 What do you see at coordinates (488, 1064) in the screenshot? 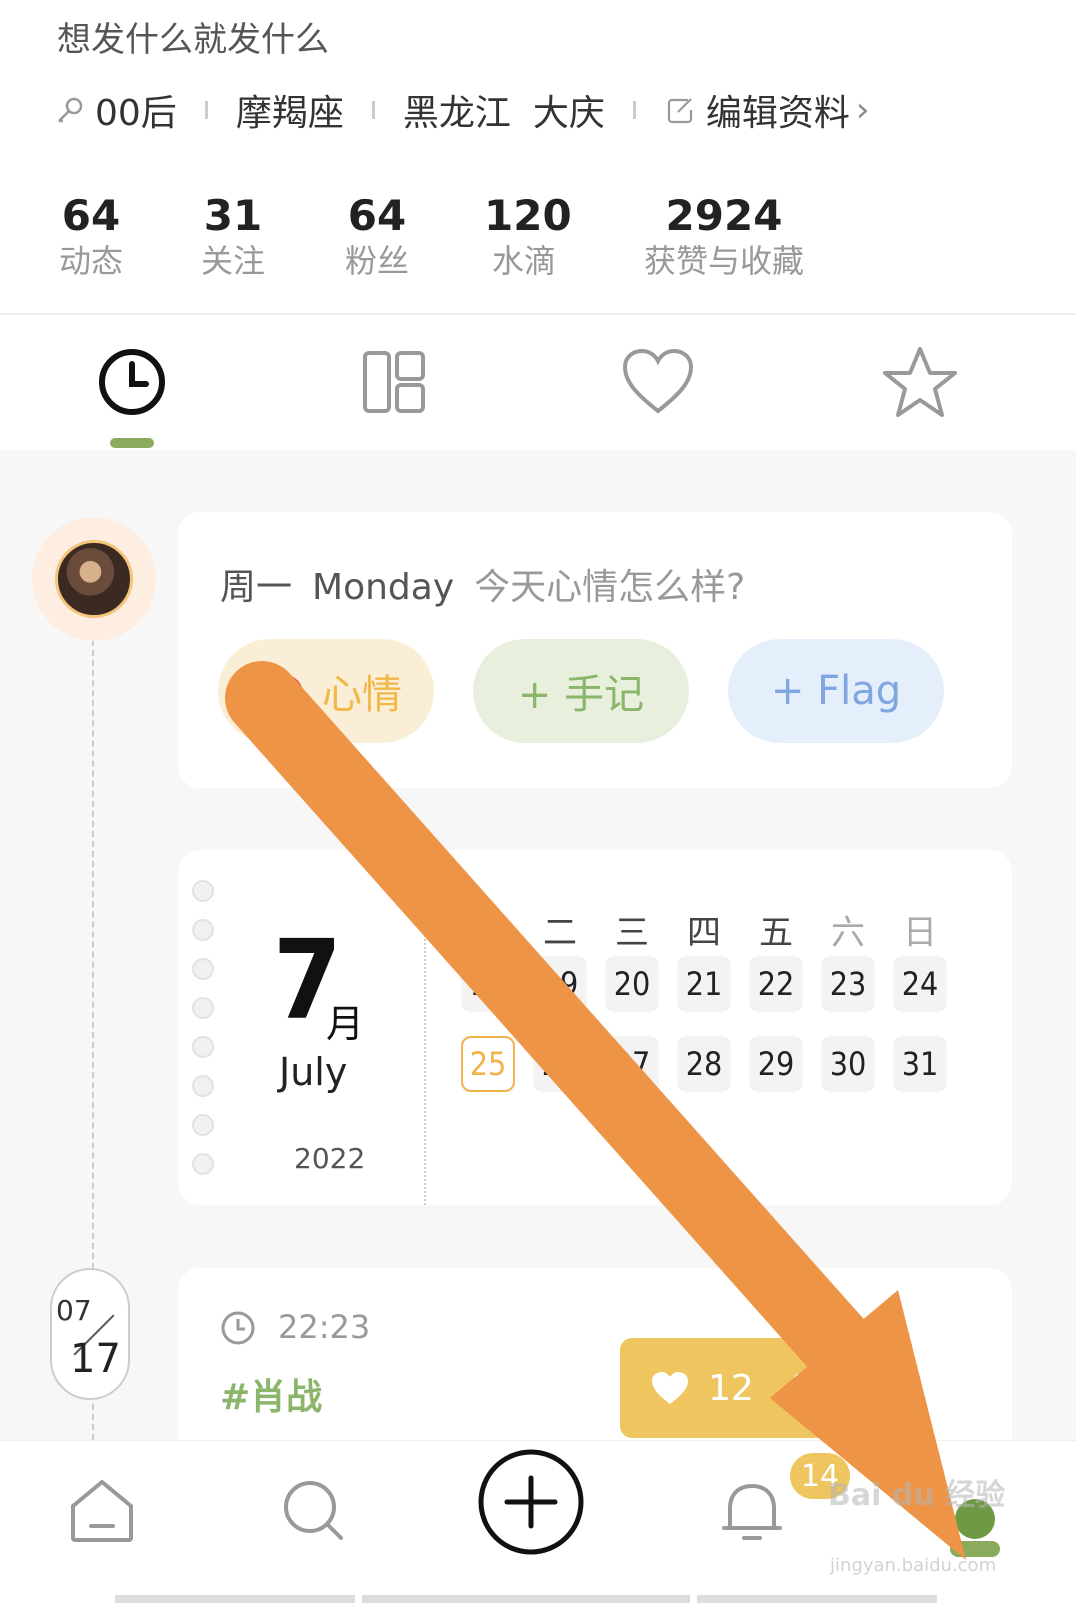
I see `calendar-day-today: 25` at bounding box center [488, 1064].